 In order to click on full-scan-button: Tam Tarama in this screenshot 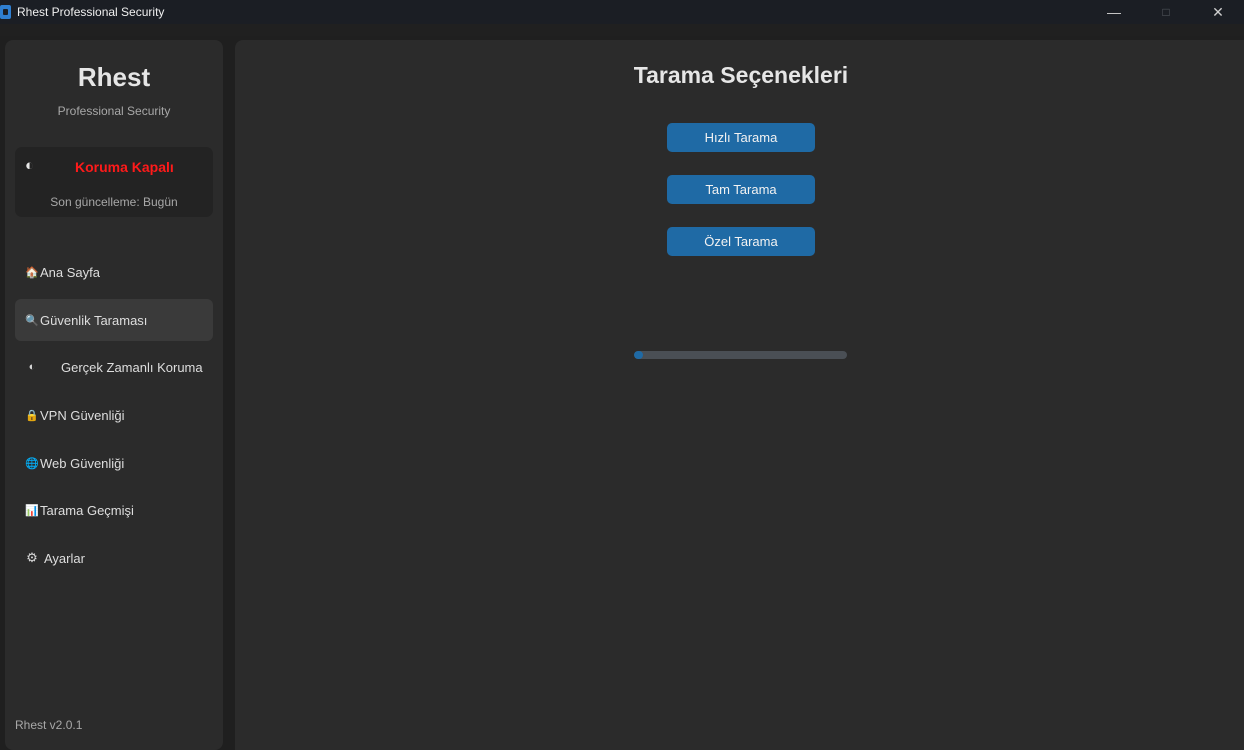, I will do `click(741, 189)`.